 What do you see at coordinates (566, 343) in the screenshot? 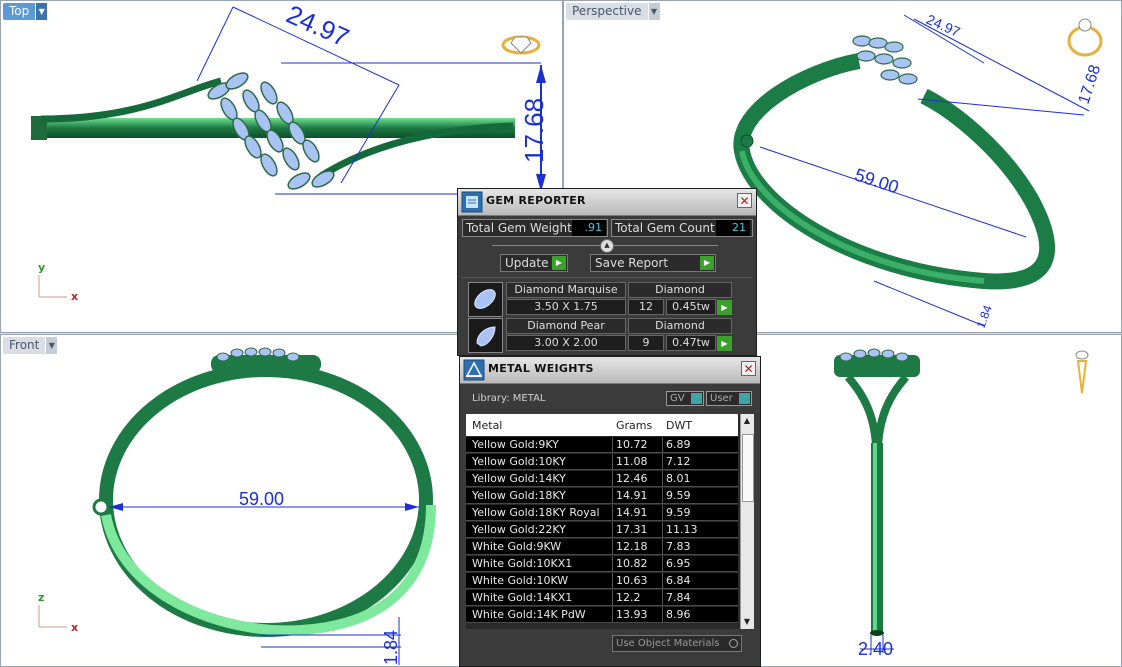
I see `gem-size: 3.00 X 2.00` at bounding box center [566, 343].